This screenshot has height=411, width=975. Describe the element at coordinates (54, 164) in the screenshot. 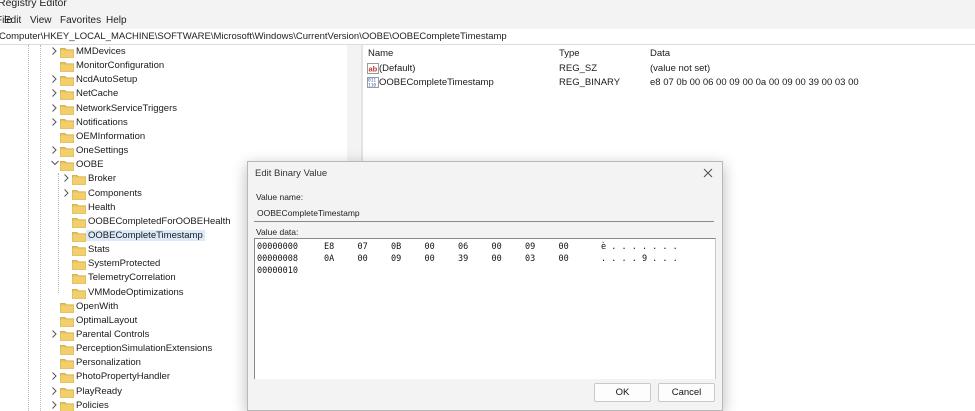

I see `chevron-down-icon` at that location.